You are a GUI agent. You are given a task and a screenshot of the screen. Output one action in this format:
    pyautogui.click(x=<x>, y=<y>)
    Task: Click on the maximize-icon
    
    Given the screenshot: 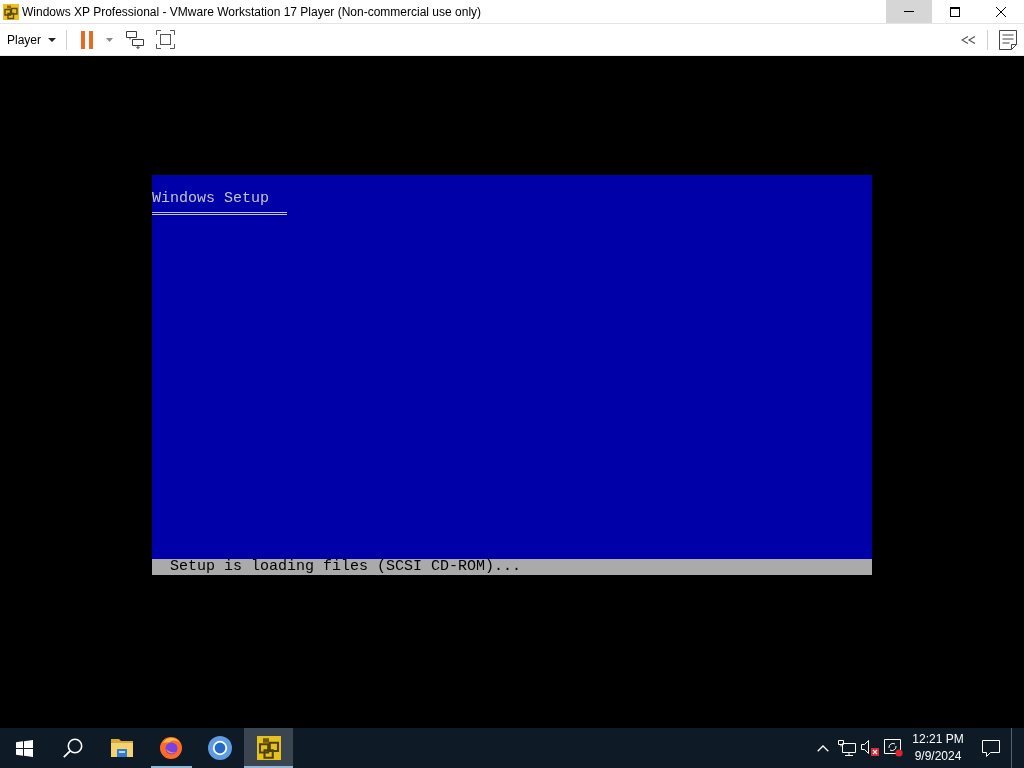 What is the action you would take?
    pyautogui.click(x=955, y=11)
    